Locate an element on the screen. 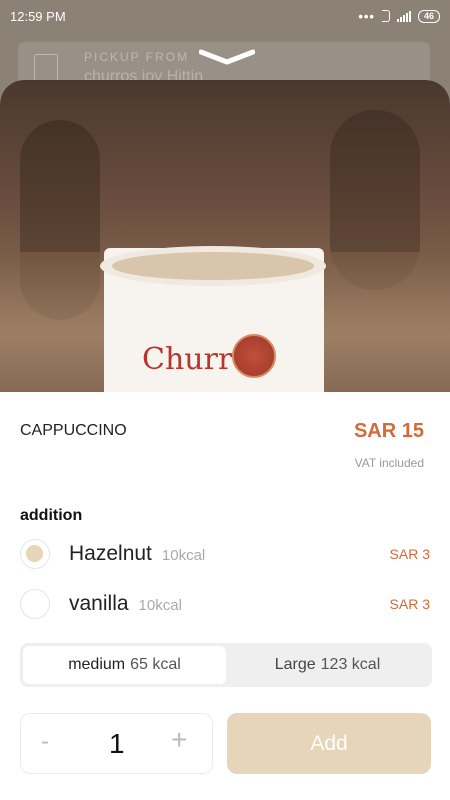 Image resolution: width=450 pixels, height=800 pixels. brand-logo-icon is located at coordinates (254, 356).